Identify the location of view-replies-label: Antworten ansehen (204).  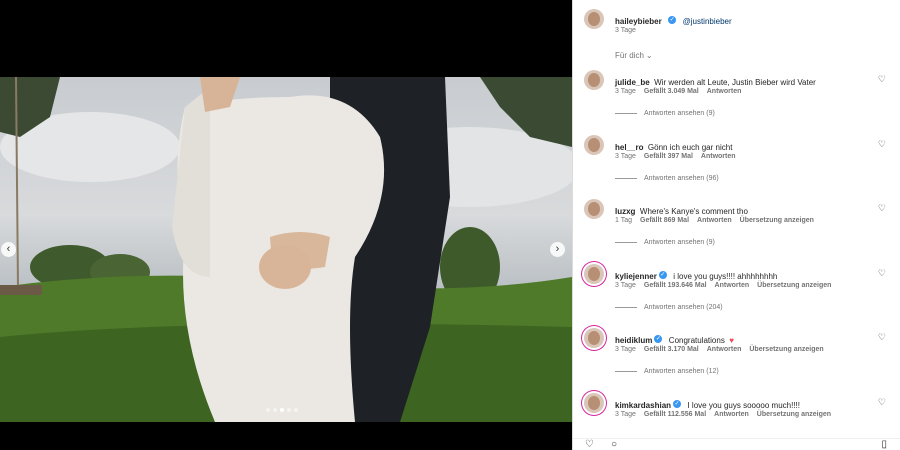
(683, 307).